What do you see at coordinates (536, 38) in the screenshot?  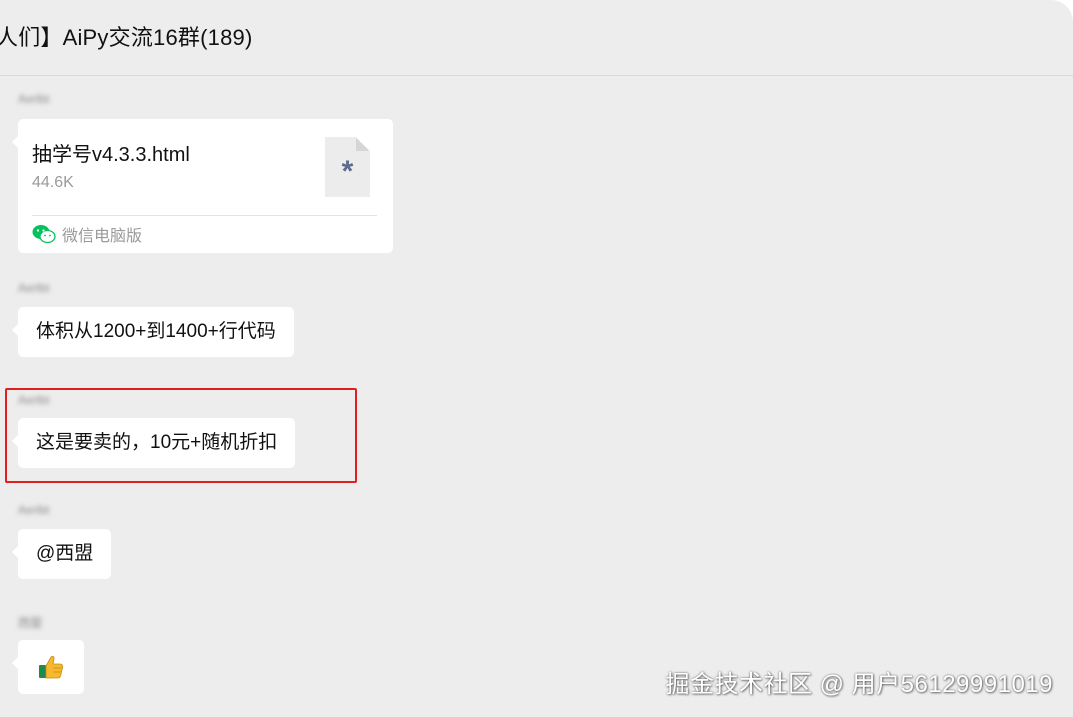 I see `chat-header: 人们】AiPy交流16群(189)` at bounding box center [536, 38].